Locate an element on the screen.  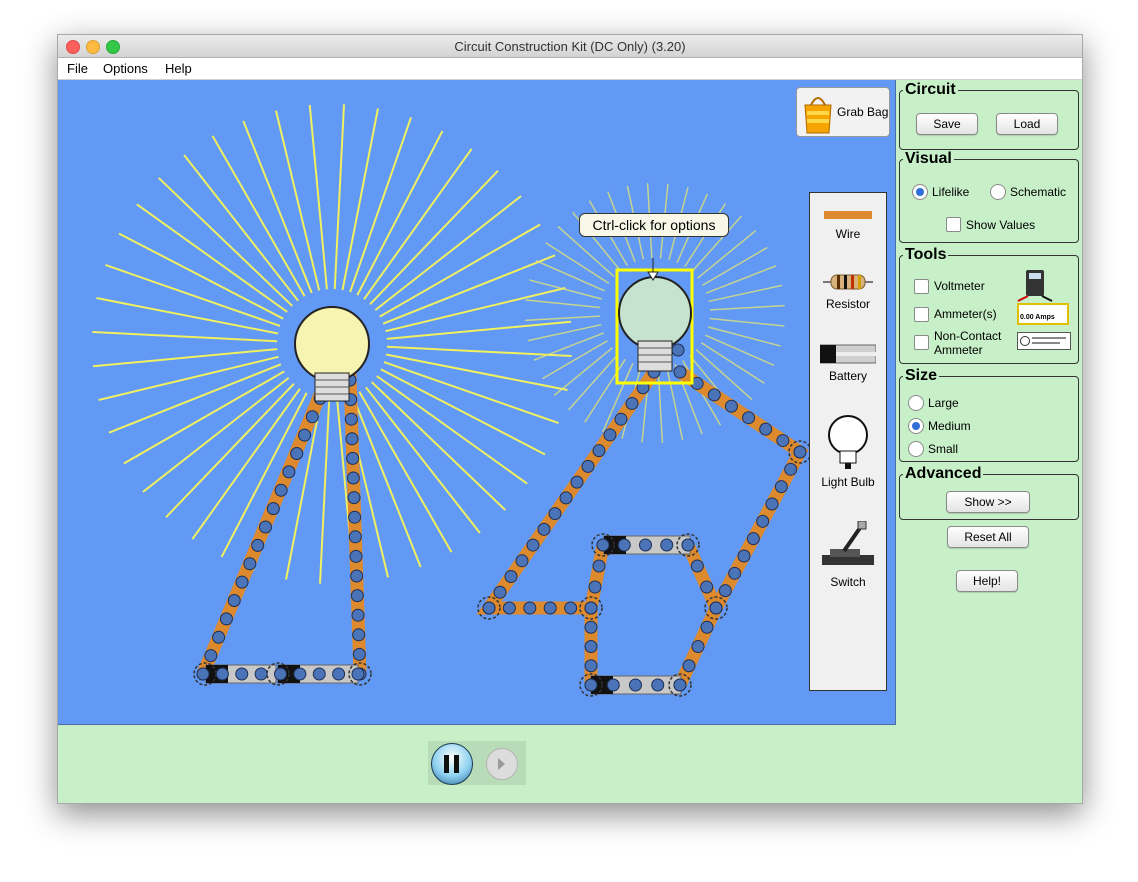
visual-group: Visual Lifelike Schematic Show Values is located at coordinates (989, 196).